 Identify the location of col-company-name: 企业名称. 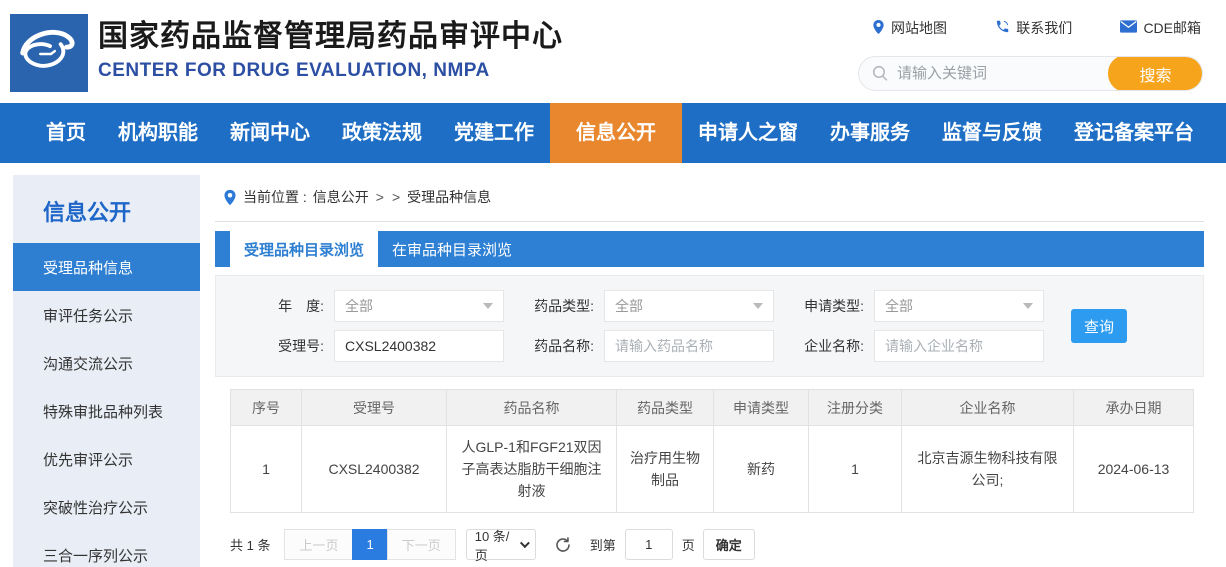
(987, 407).